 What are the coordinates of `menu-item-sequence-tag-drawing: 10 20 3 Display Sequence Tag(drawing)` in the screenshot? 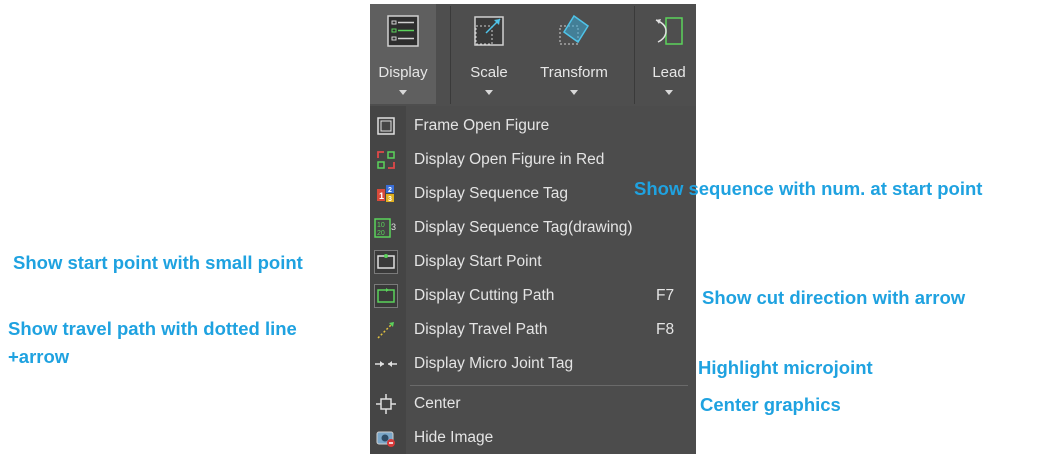 It's located at (533, 228).